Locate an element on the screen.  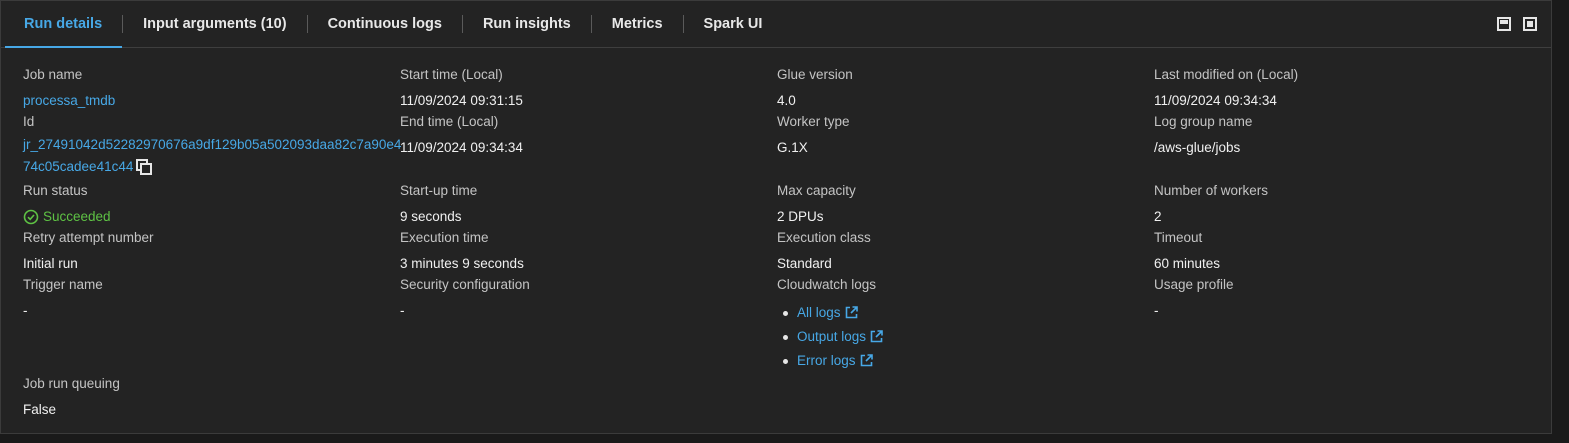
field-value: 9 seconds is located at coordinates (431, 216).